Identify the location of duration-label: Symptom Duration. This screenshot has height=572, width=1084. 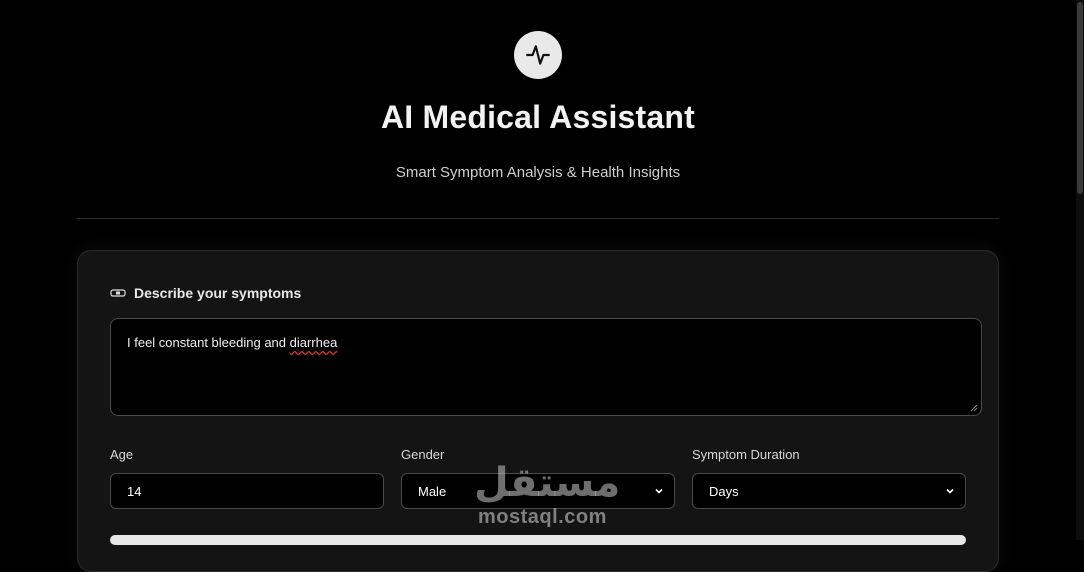
(746, 454).